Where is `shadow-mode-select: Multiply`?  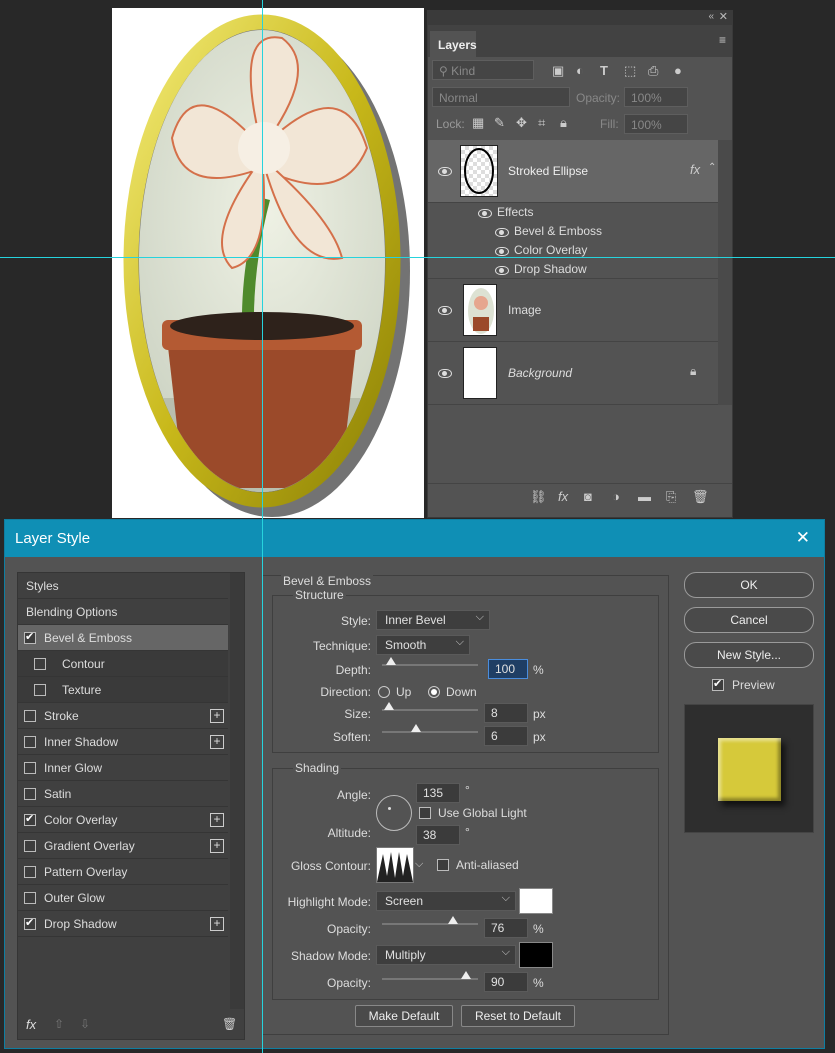
shadow-mode-select: Multiply is located at coordinates (446, 955).